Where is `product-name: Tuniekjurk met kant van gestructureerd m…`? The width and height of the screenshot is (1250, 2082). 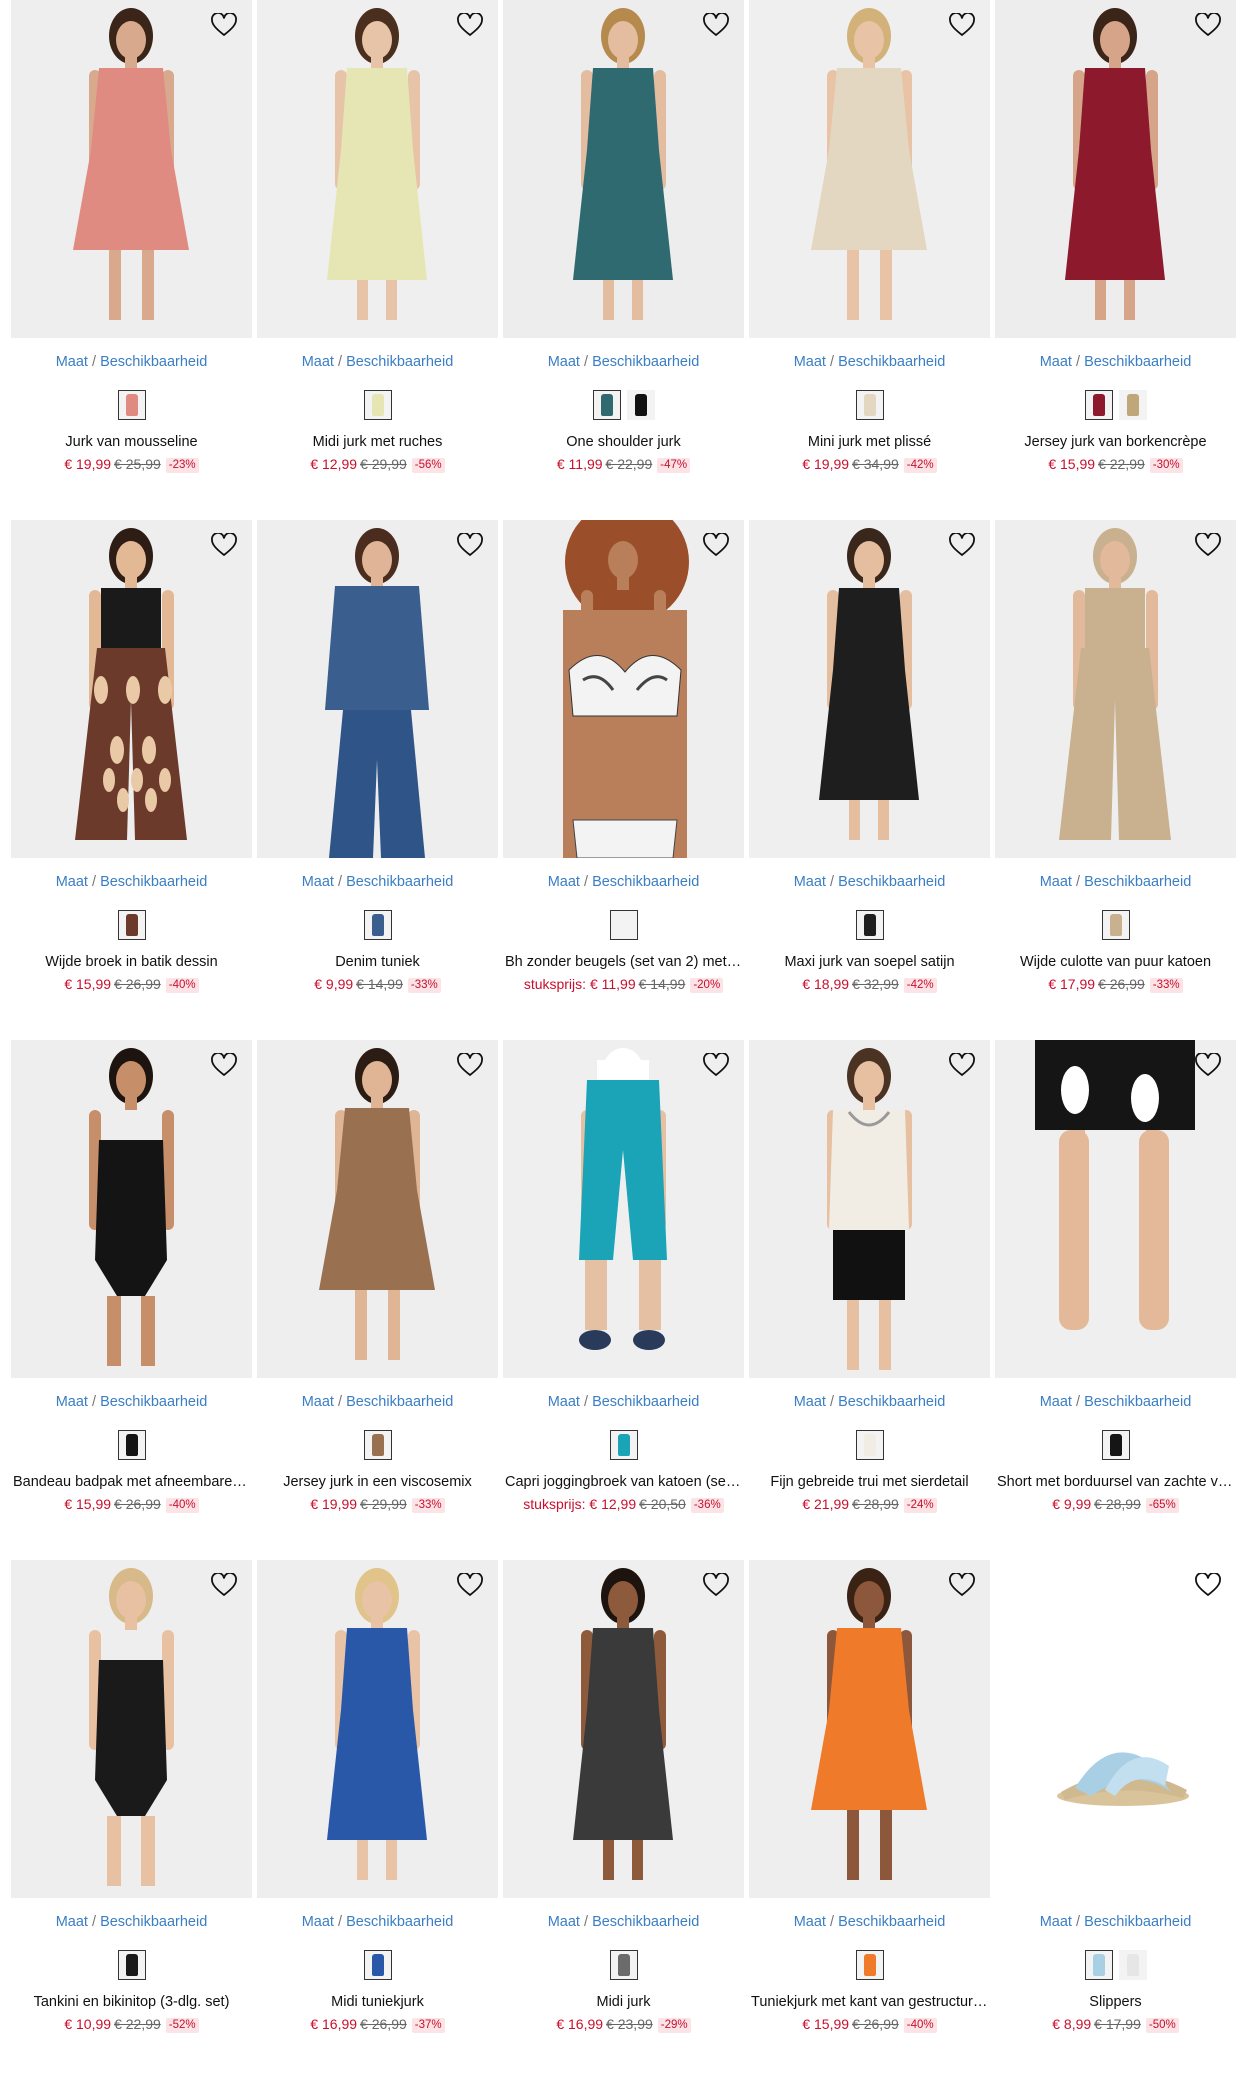 product-name: Tuniekjurk met kant van gestructureerd m… is located at coordinates (869, 2002).